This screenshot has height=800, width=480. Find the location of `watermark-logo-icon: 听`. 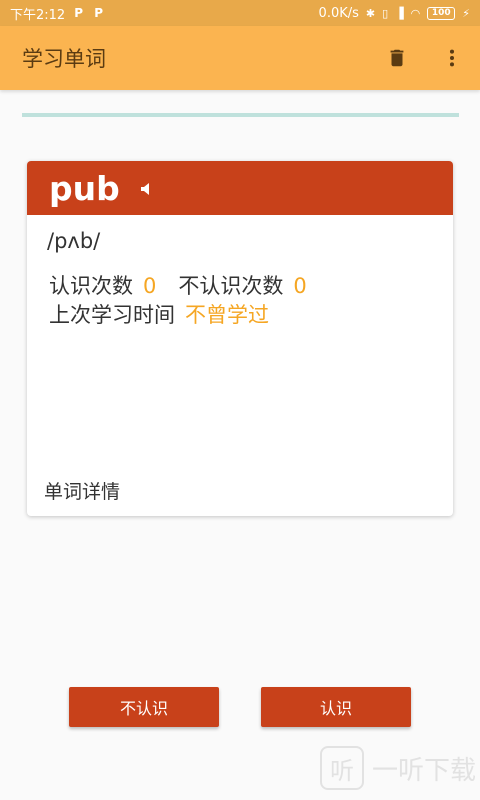

watermark-logo-icon: 听 is located at coordinates (341, 768).